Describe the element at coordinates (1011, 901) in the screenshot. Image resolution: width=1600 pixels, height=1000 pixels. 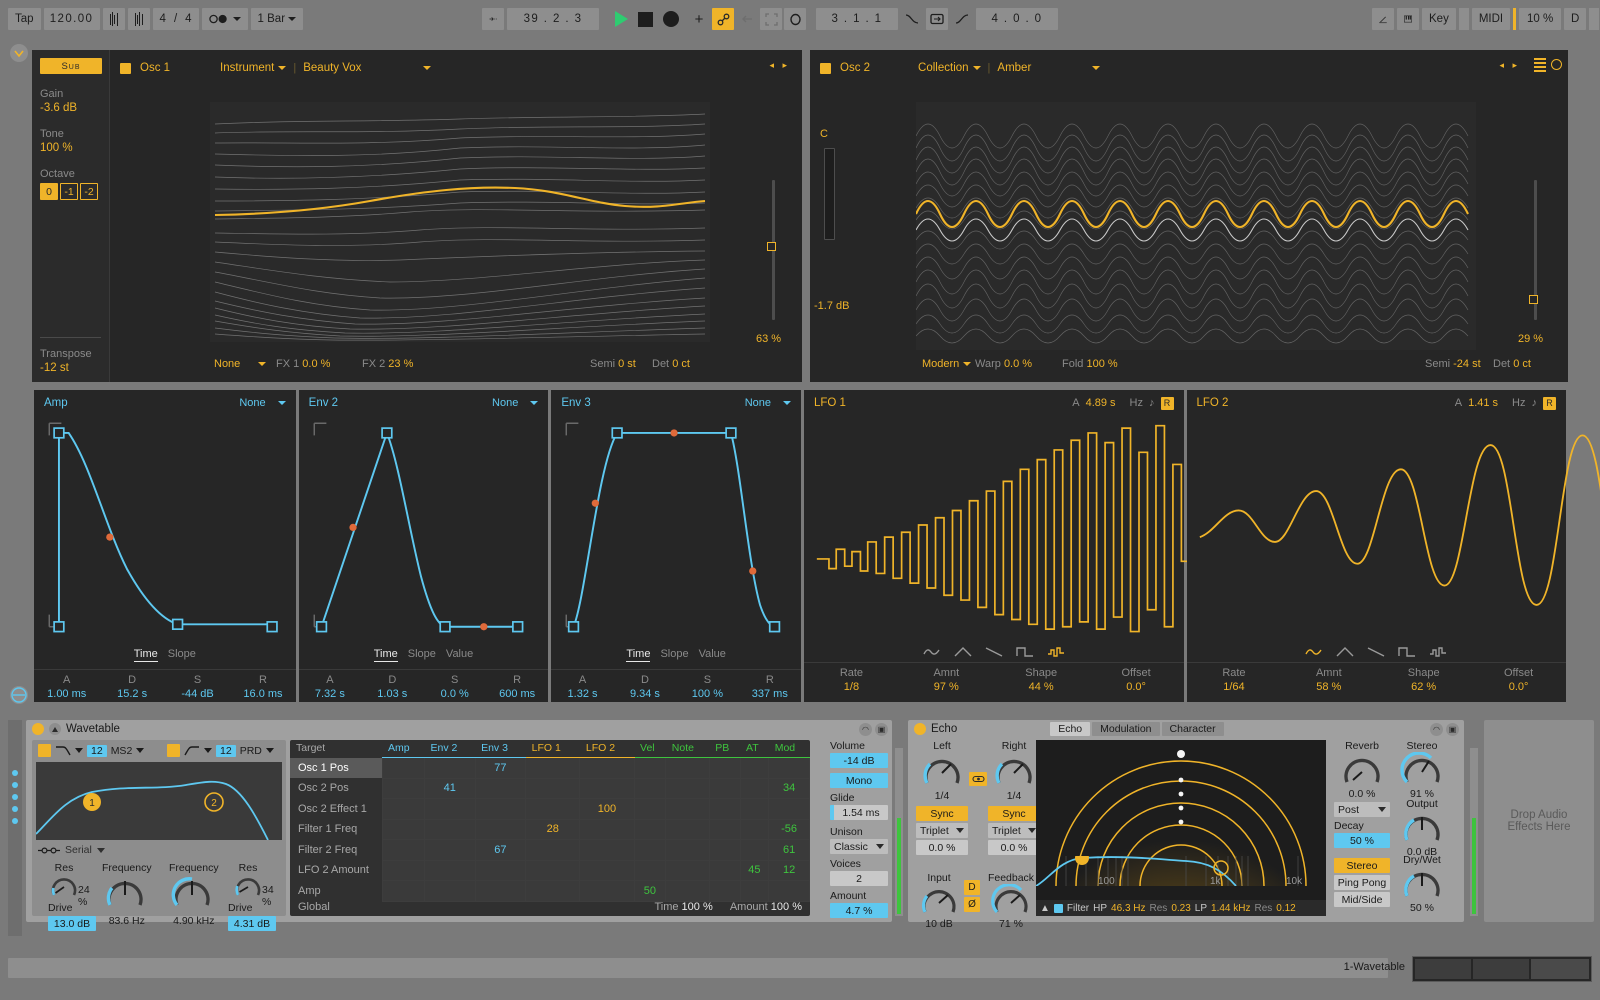
I see `echo-feedback-knob: Feedback 71 %` at that location.